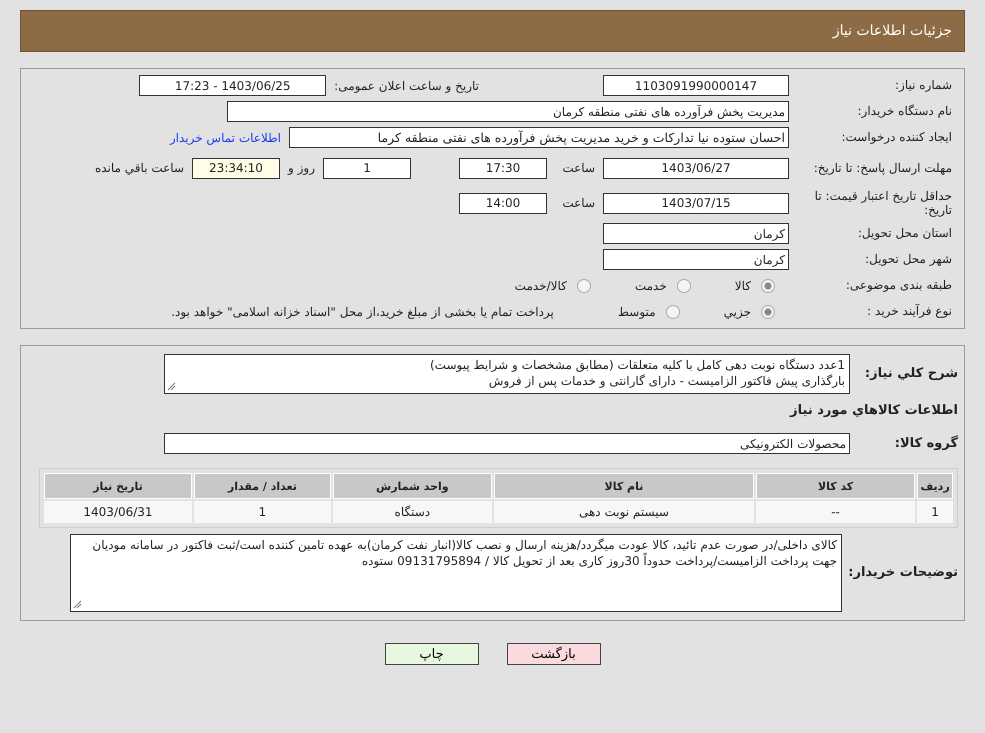  What do you see at coordinates (507, 374) in the screenshot?
I see `text-area: 1عدد دستگاه نوبت دهی کامل با کلیه متعلقات (مطابق مشخصات و شرایط پیوست) بارگذاری پیش فاکتور الزامیست - دارای گارانتی و خدمات پس از فروش` at bounding box center [507, 374].